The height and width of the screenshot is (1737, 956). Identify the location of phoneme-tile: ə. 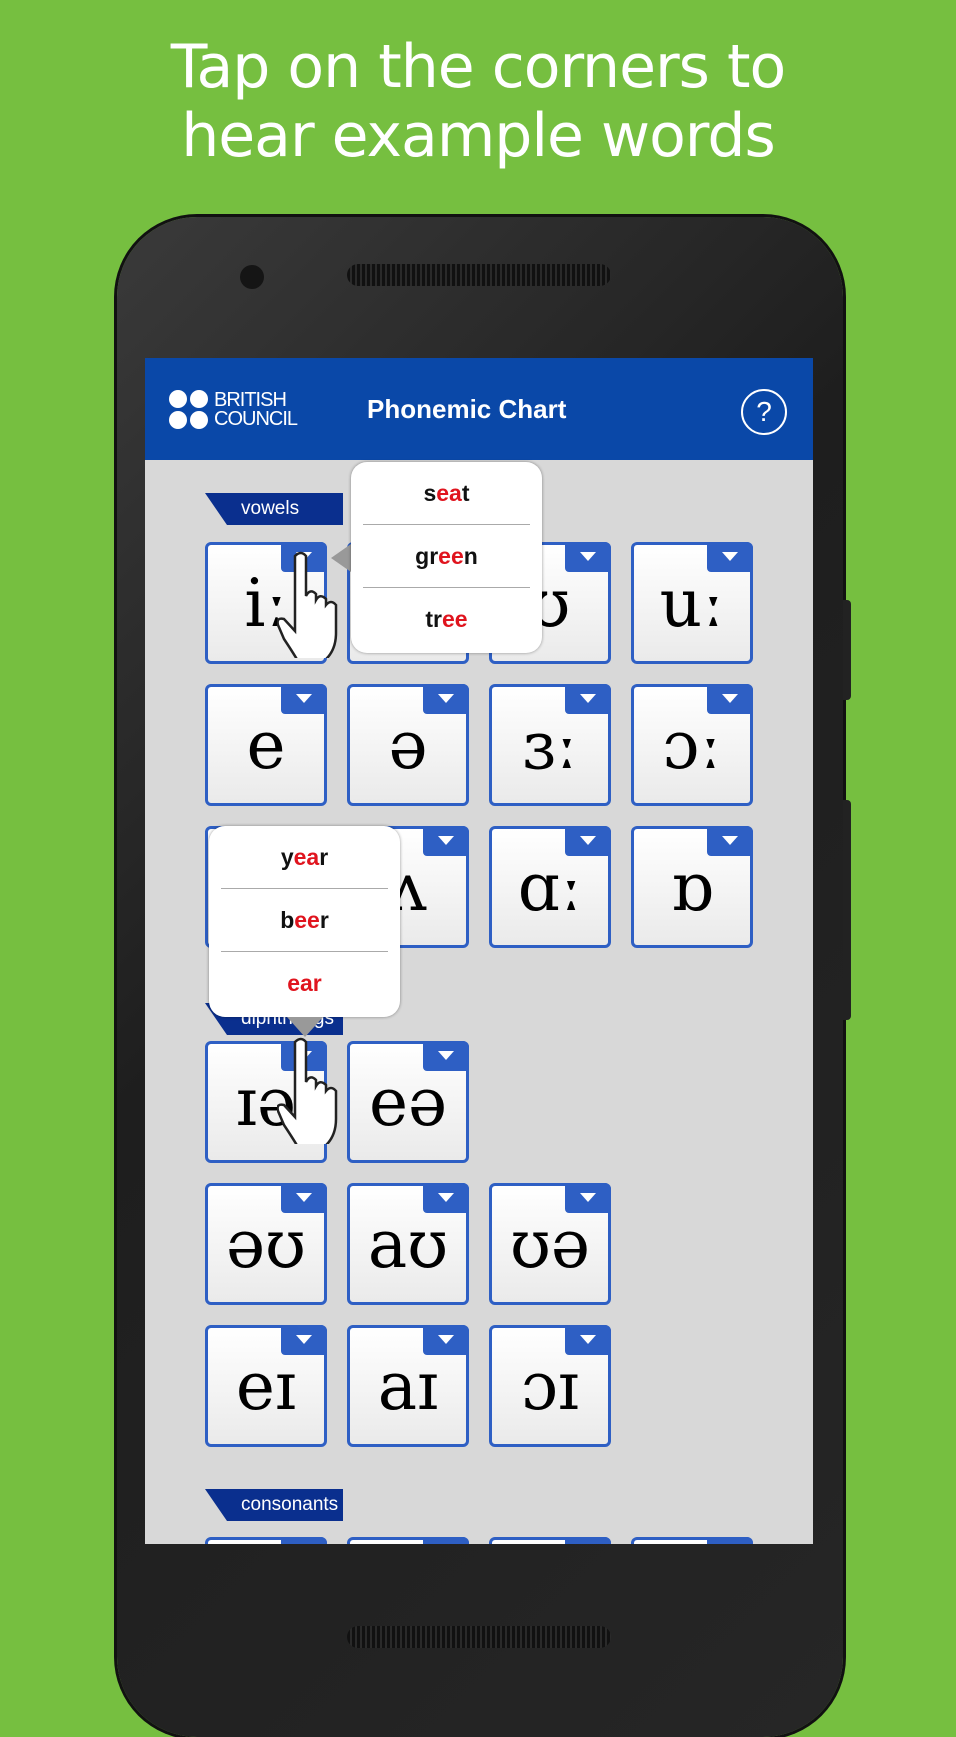
(408, 745).